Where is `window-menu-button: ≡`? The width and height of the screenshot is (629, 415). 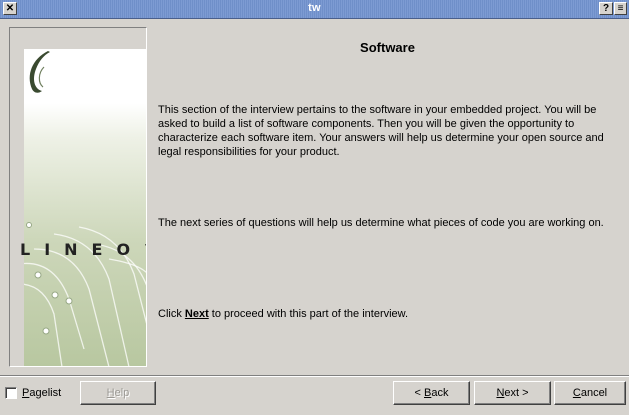 window-menu-button: ≡ is located at coordinates (620, 8).